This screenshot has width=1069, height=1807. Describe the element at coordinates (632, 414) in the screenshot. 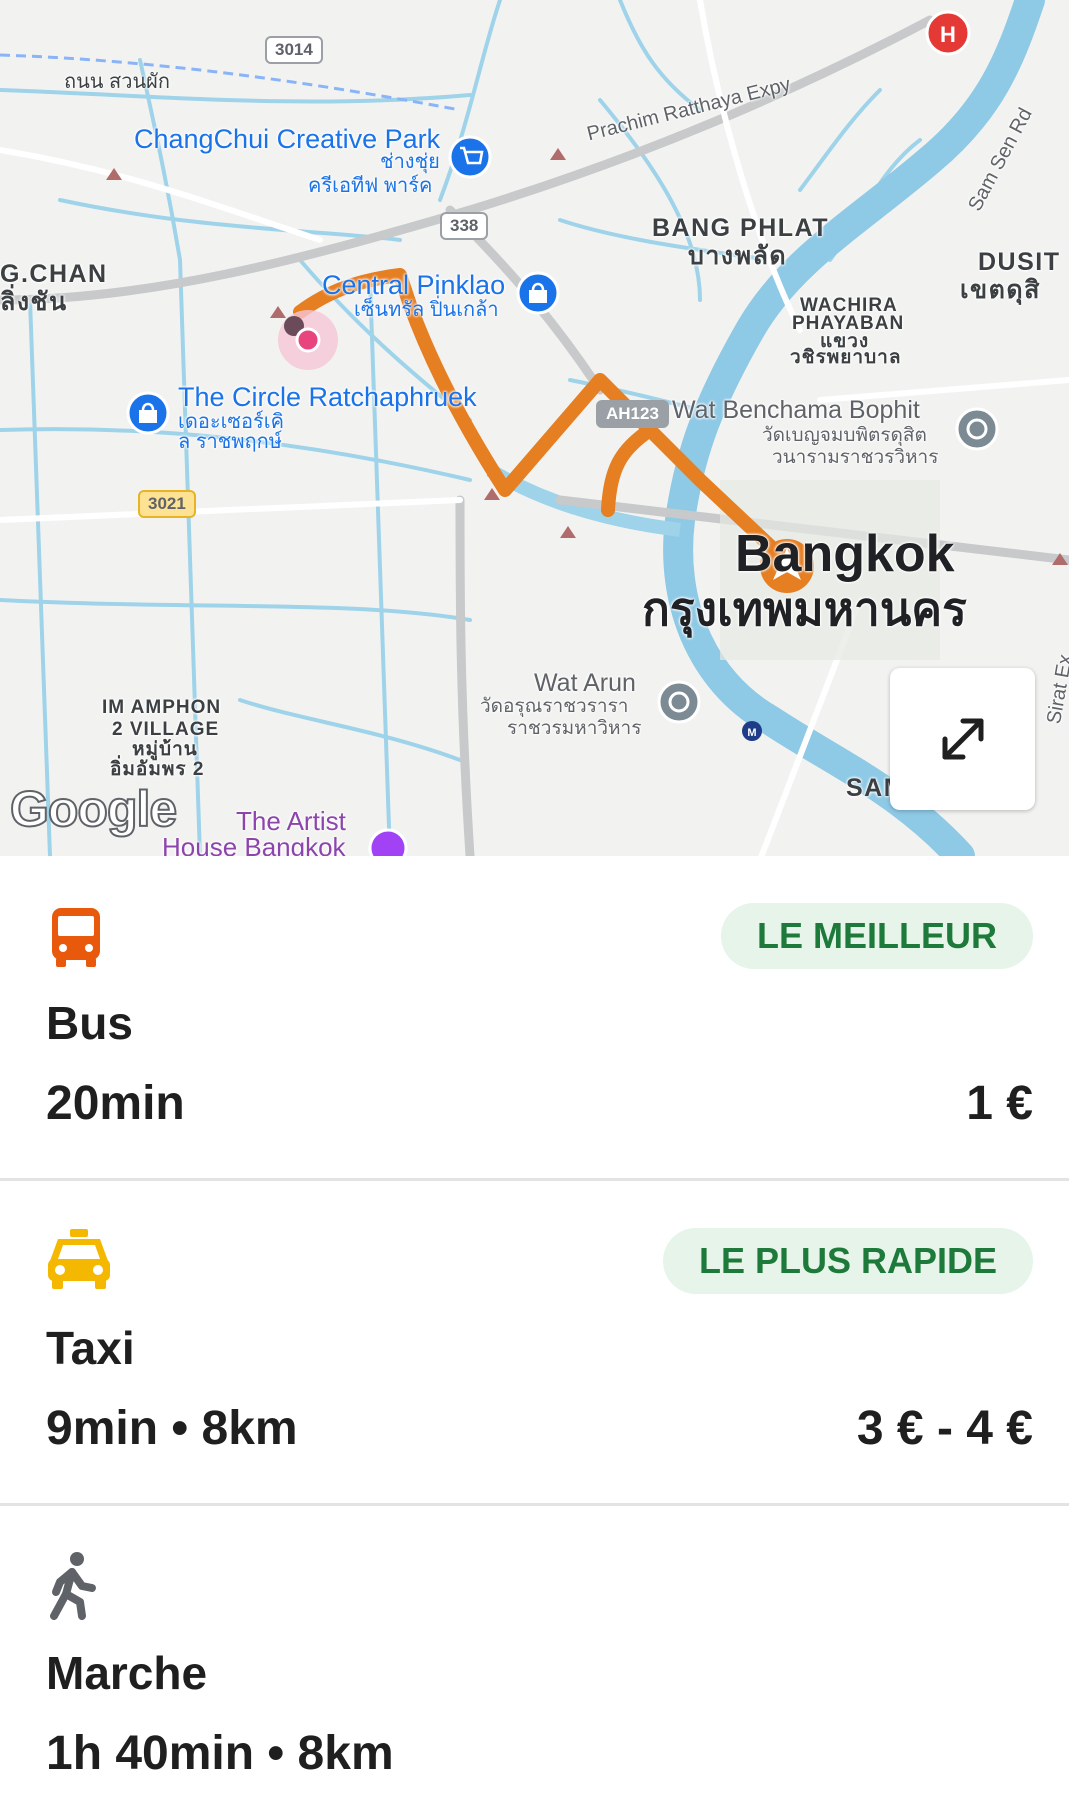

I see `road-shield-ah123: AH123` at that location.